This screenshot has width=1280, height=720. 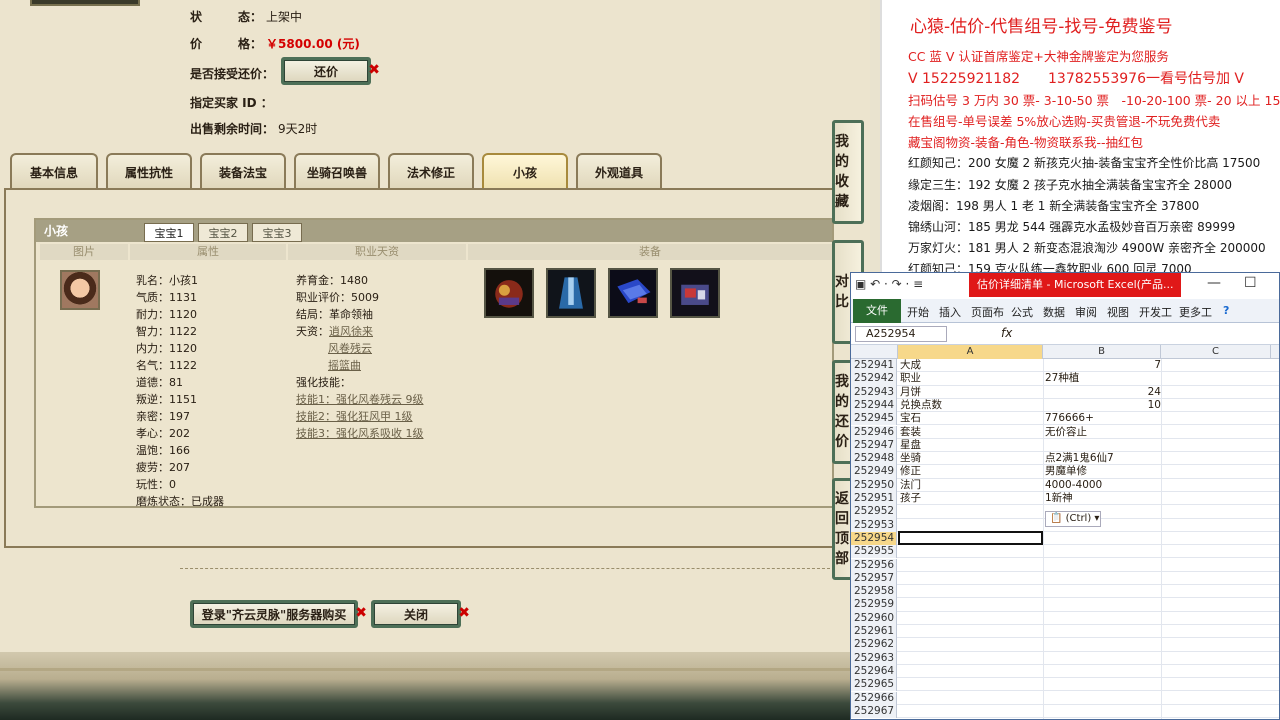 I want to click on table-row: 252945 宝石 776666+, so click(x=1065, y=419).